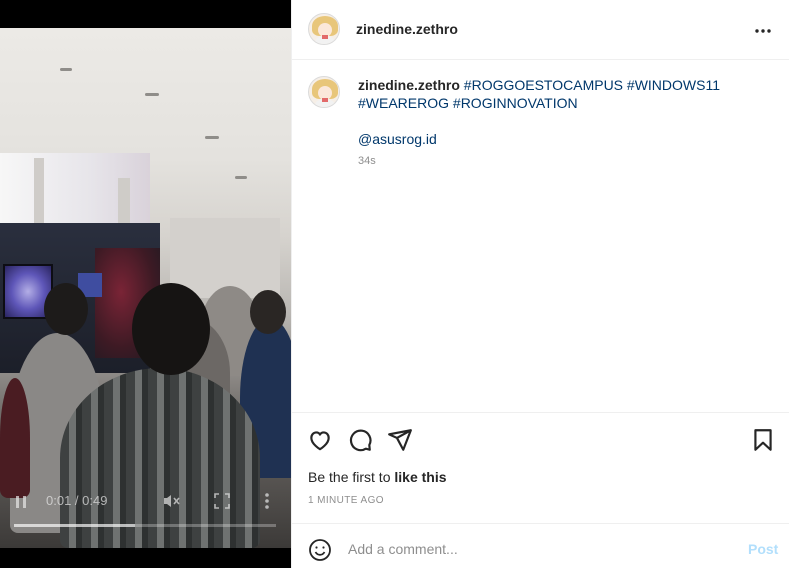 Image resolution: width=789 pixels, height=568 pixels. What do you see at coordinates (515, 103) in the screenshot?
I see `hashtag-link: #ROGINNOVATION` at bounding box center [515, 103].